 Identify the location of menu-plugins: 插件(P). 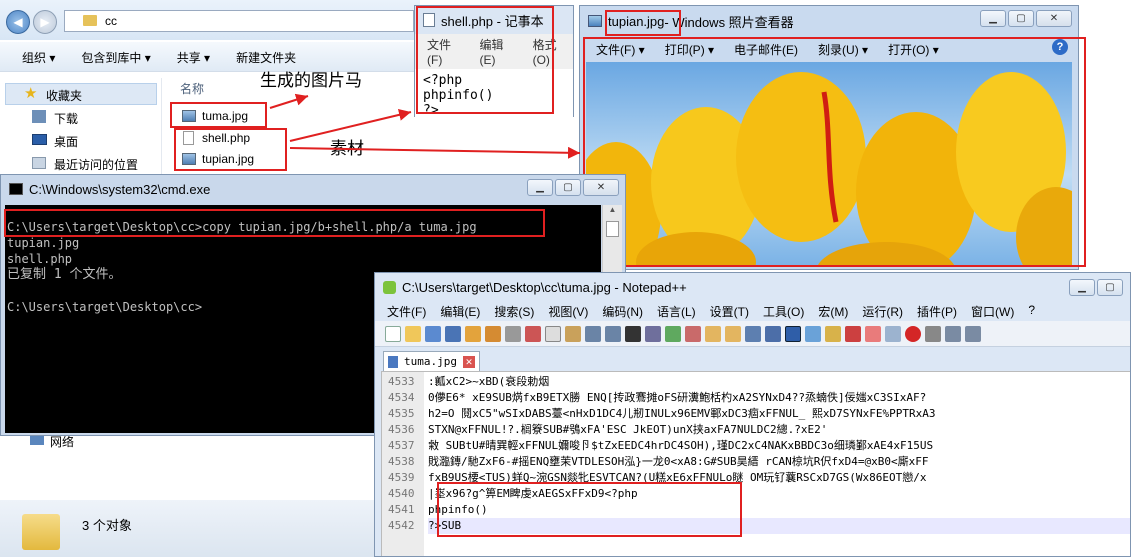
(937, 312).